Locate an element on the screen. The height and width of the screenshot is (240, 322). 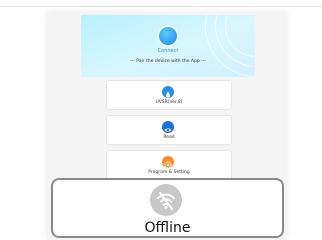
pair-hint: --- Pair the device with the App --- is located at coordinates (167, 61).